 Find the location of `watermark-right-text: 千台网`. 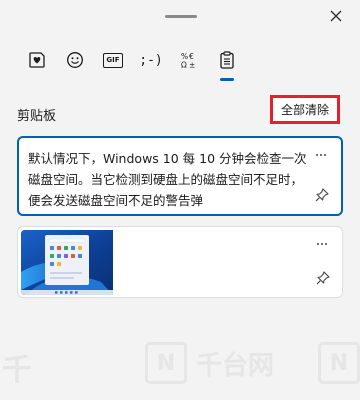

watermark-right-text: 千台网 is located at coordinates (235, 366).